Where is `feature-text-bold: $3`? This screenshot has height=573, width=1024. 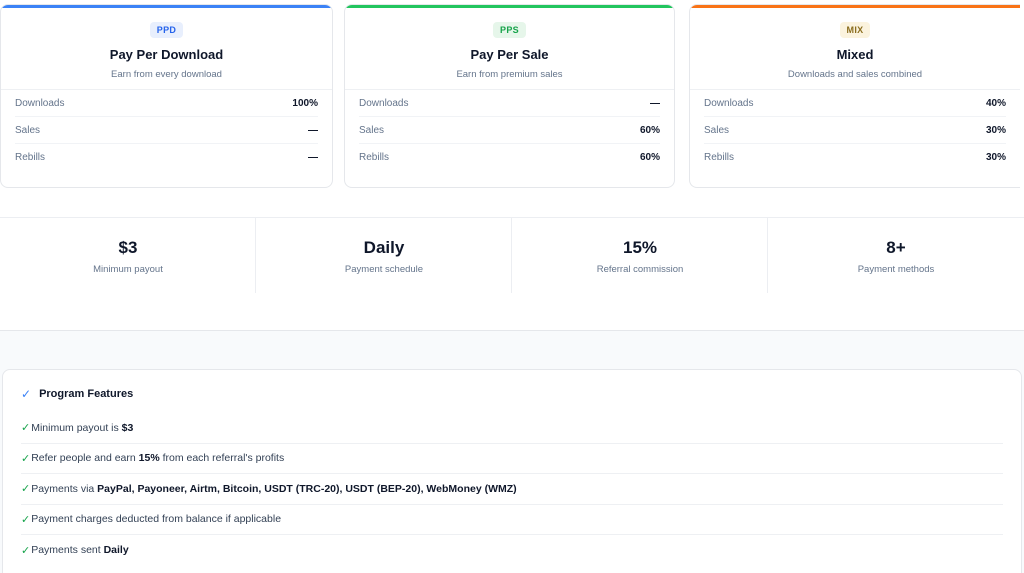 feature-text-bold: $3 is located at coordinates (127, 427).